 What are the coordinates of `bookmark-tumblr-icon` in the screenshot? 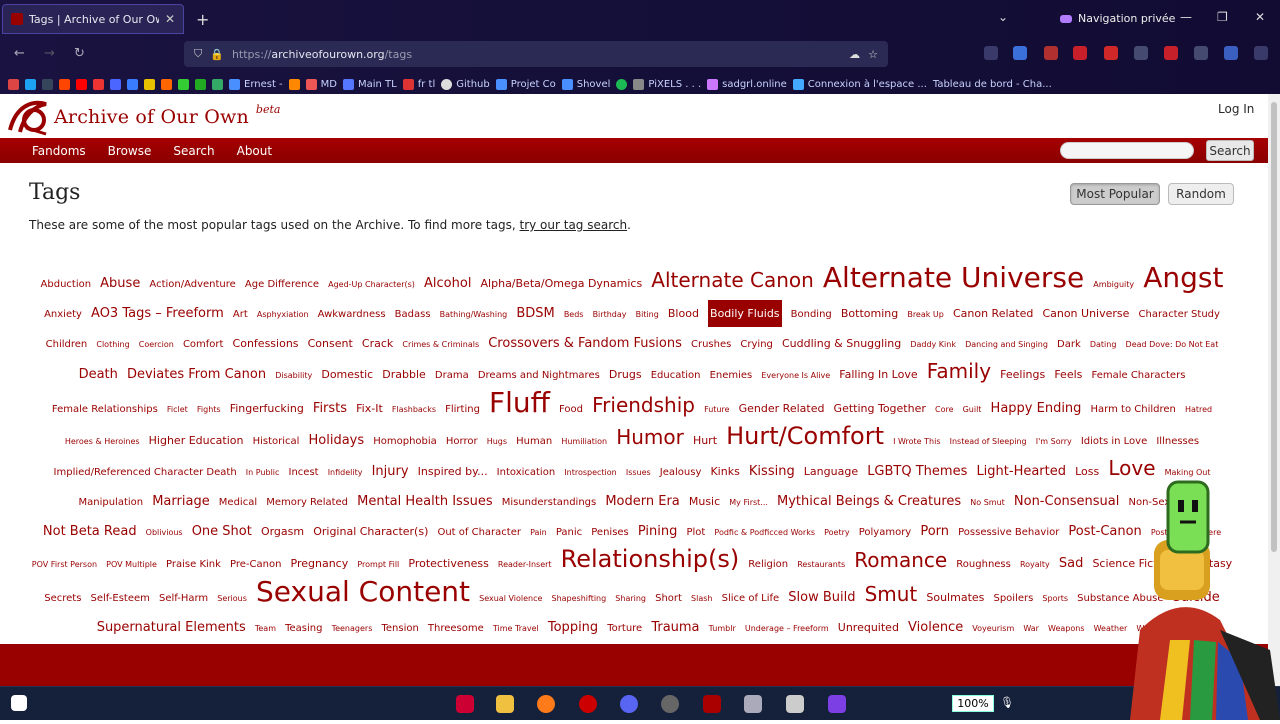 It's located at (47, 84).